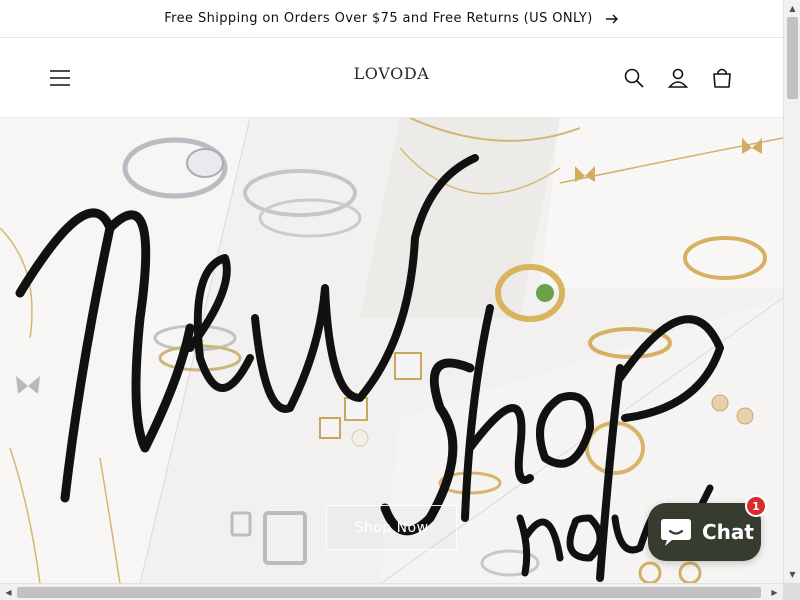 The height and width of the screenshot is (600, 800). What do you see at coordinates (792, 8) in the screenshot?
I see `scroll-up-arrow-icon: ▲` at bounding box center [792, 8].